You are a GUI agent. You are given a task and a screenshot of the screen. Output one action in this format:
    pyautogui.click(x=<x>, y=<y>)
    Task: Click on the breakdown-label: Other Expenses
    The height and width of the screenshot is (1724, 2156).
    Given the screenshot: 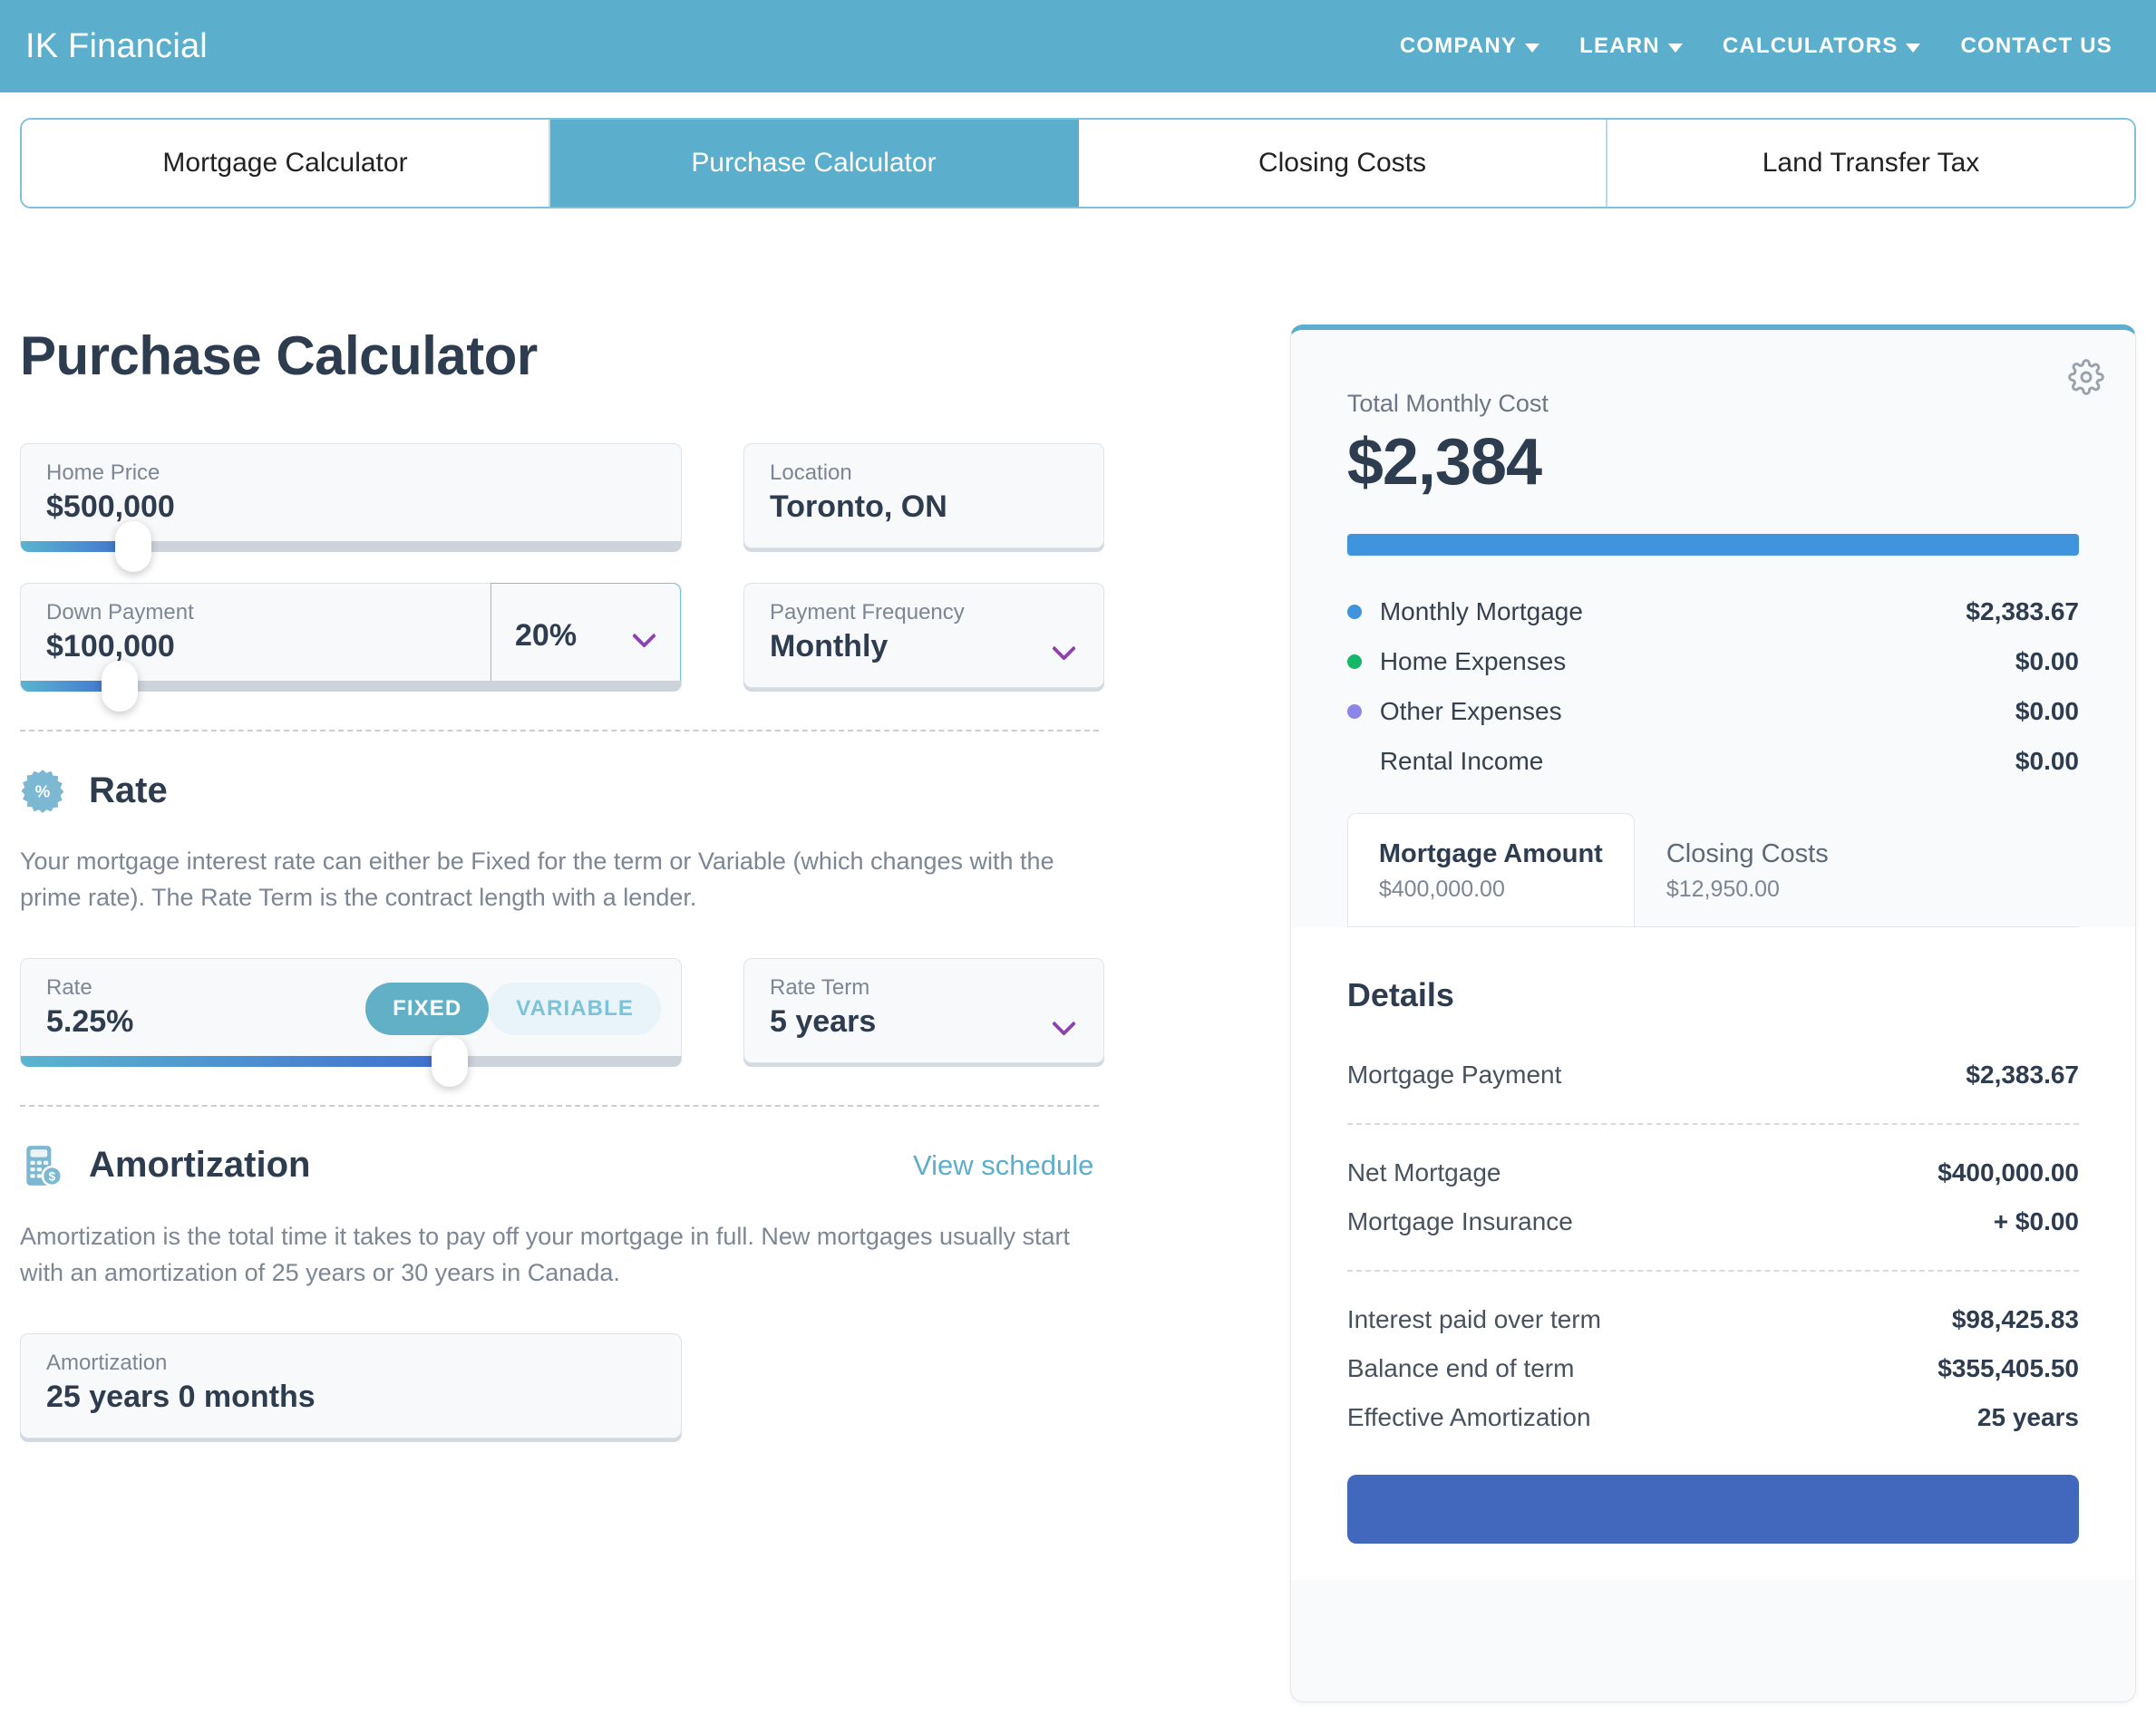 What is the action you would take?
    pyautogui.click(x=1470, y=711)
    